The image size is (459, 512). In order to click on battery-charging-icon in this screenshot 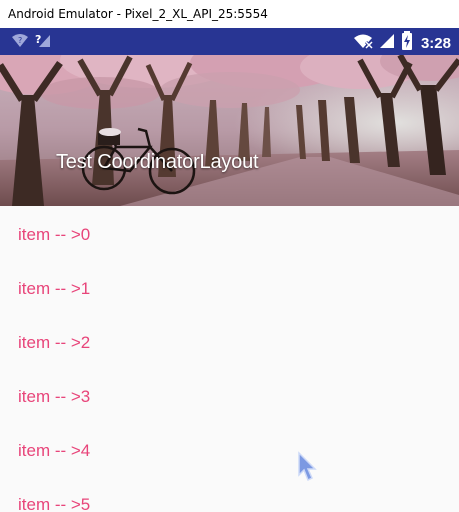, I will do `click(407, 43)`.